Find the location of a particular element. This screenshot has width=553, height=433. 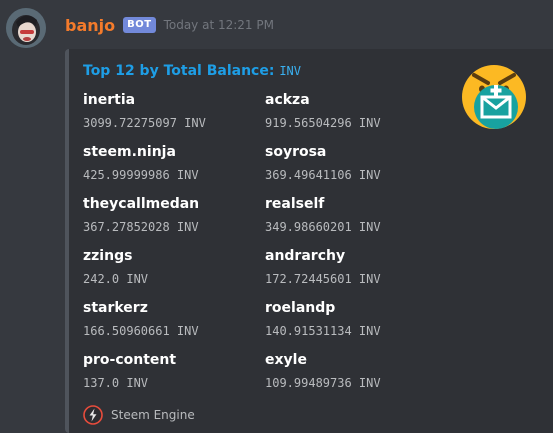

field-rank-6: realself 349.98660201 INV is located at coordinates (323, 215).